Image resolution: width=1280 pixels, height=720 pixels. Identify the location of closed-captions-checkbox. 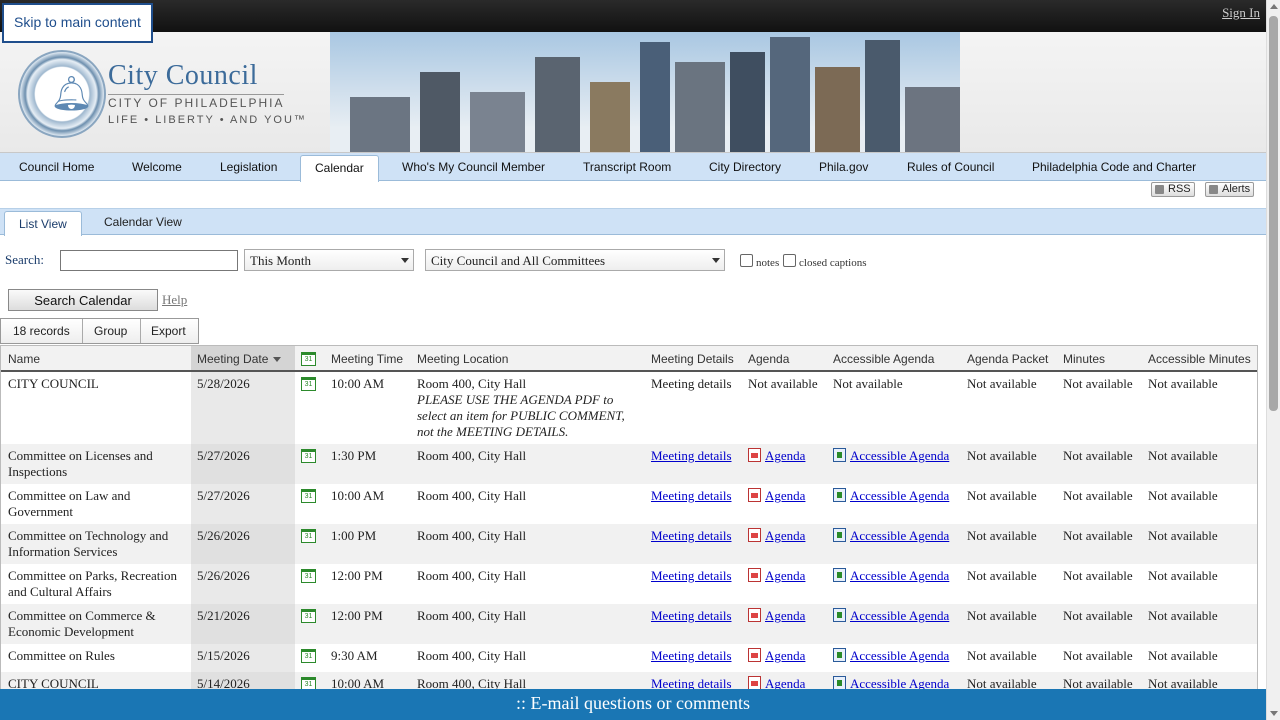
(789, 260).